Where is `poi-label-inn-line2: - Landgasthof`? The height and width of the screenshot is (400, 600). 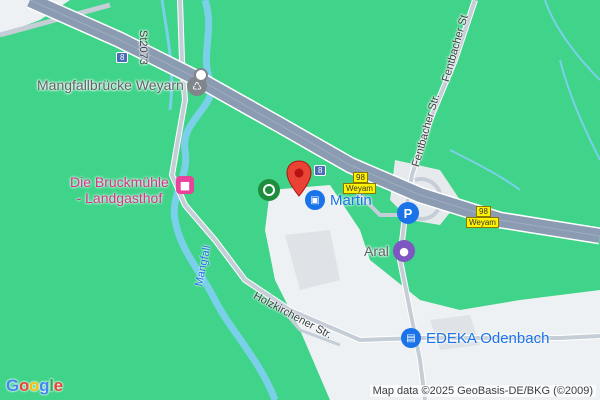 poi-label-inn-line2: - Landgasthof is located at coordinates (119, 198).